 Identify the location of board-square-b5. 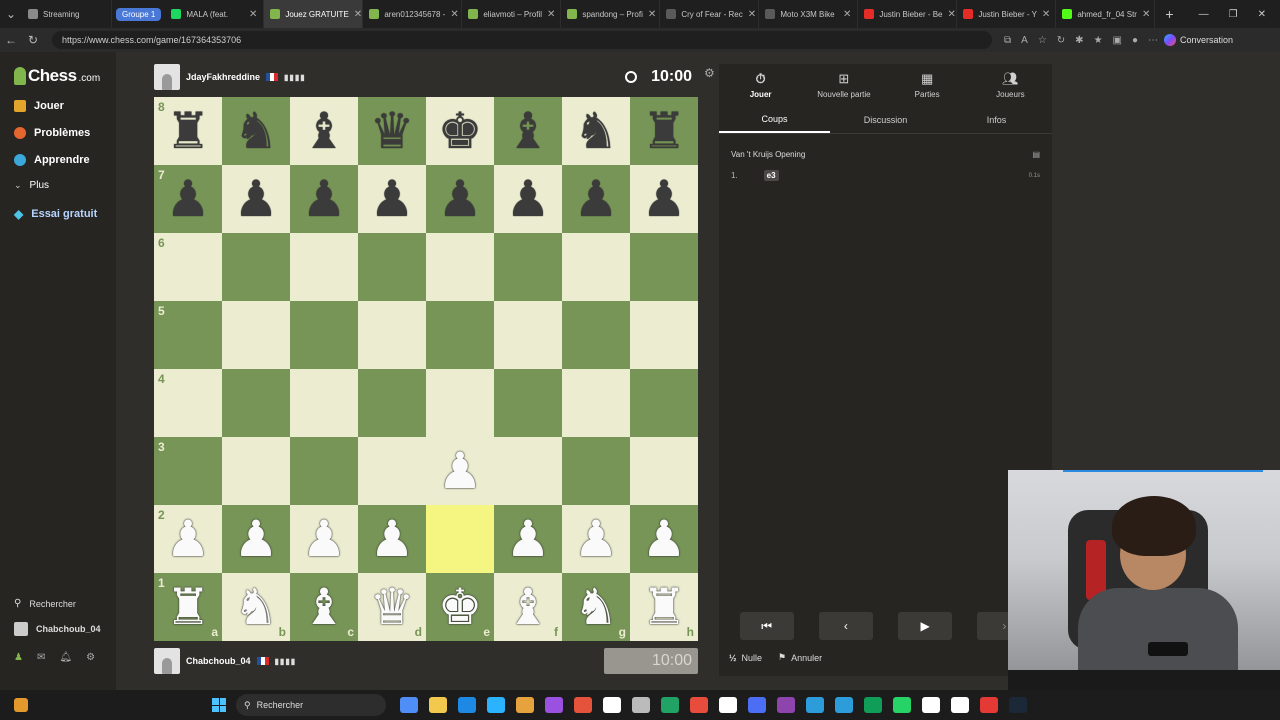
(256, 335).